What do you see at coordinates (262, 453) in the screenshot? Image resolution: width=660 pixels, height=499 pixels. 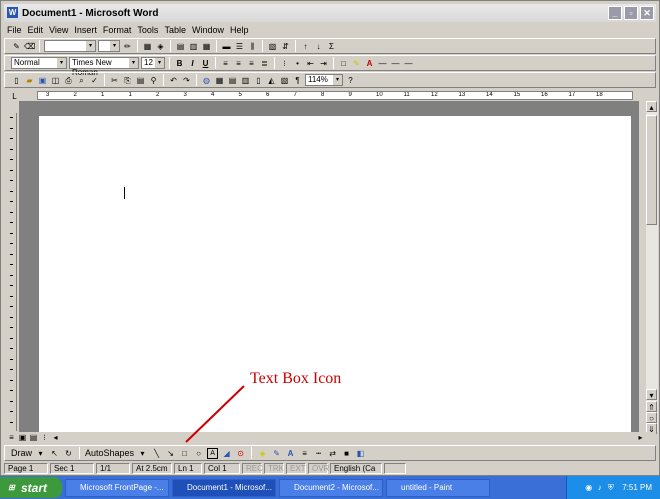 I see `fill-color-icon: ◈` at bounding box center [262, 453].